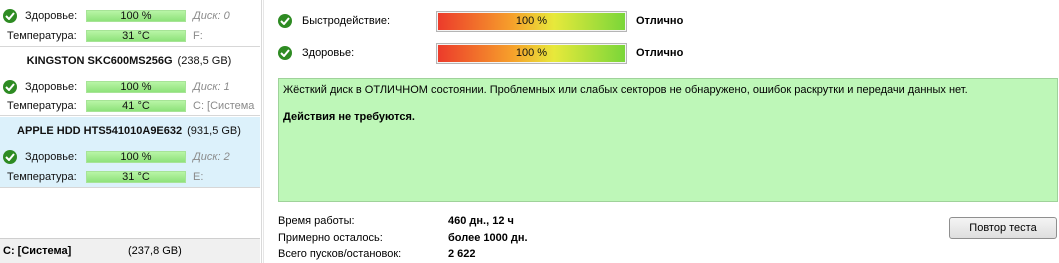 Image resolution: width=1059 pixels, height=263 pixels. I want to click on status-action: Действия не требуются., so click(349, 117).